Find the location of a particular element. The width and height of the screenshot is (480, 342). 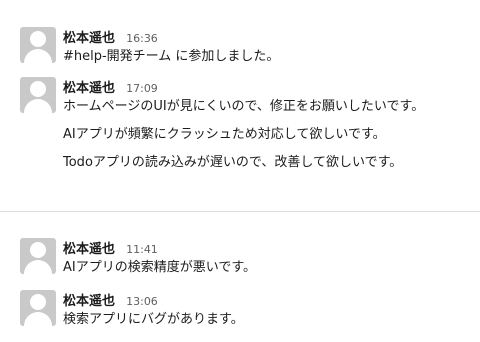

message-text: 検索アプリにバグがあります。 is located at coordinates (153, 319).